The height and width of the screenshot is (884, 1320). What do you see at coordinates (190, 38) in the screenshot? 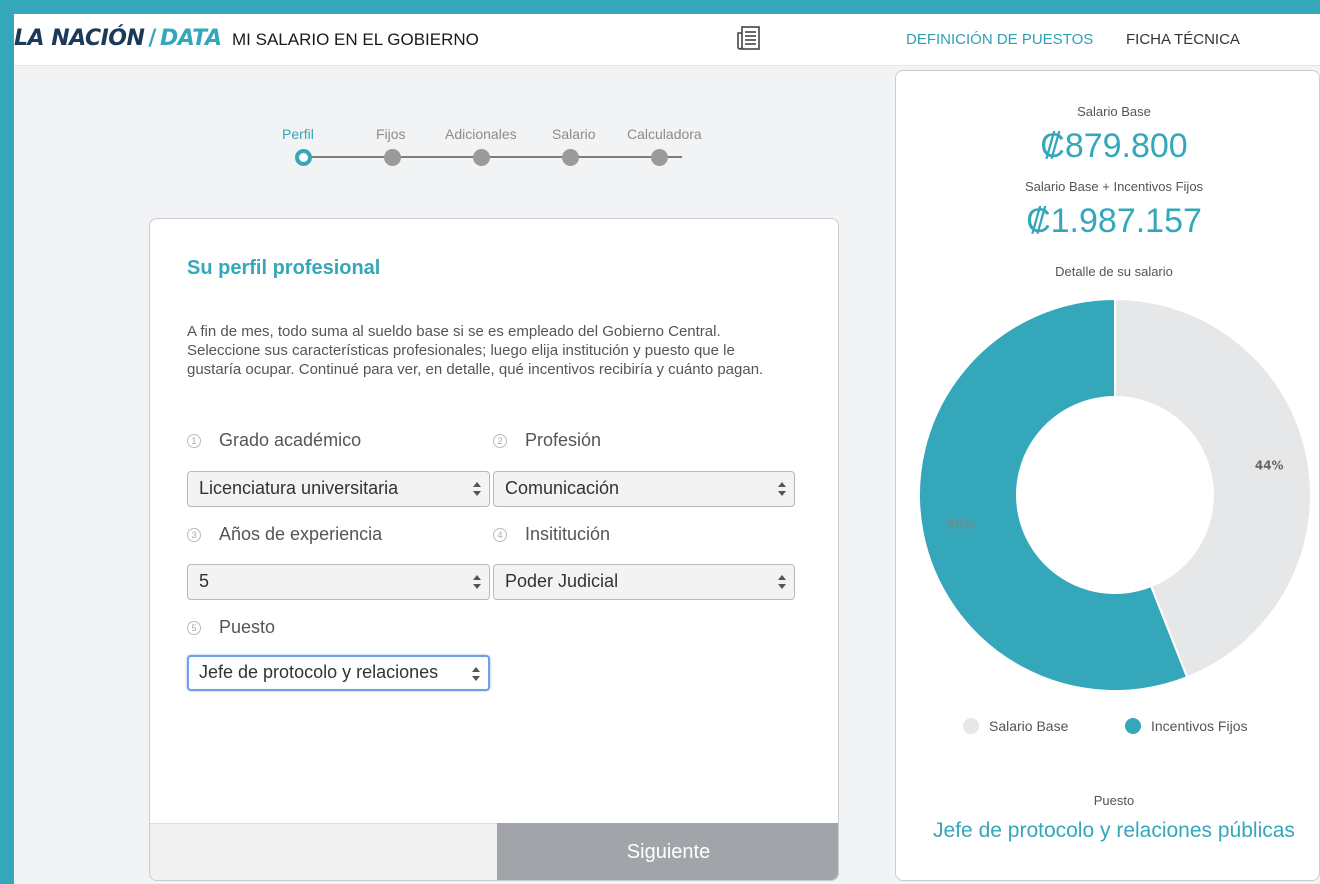
I see `logo-data: DATA` at bounding box center [190, 38].